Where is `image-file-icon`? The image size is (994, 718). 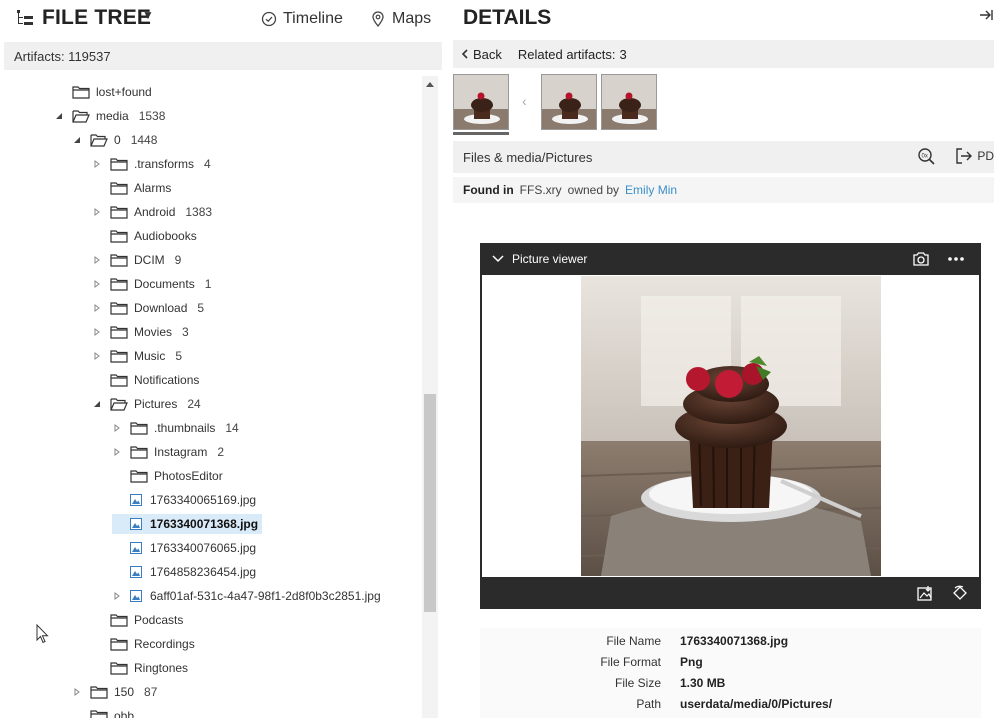 image-file-icon is located at coordinates (136, 596).